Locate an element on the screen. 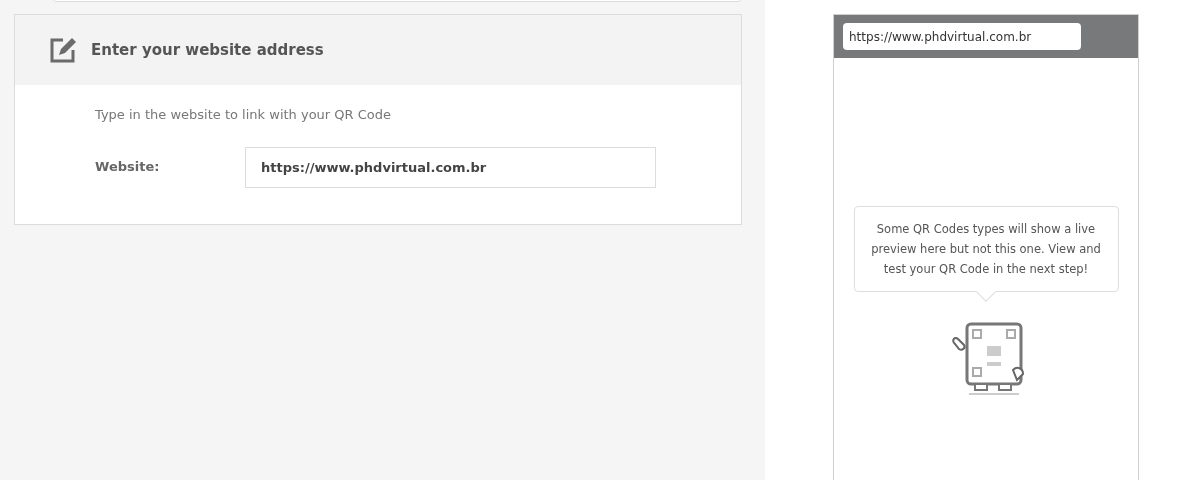  website-field: https://www.phdvirtual.com.br is located at coordinates (450, 167).